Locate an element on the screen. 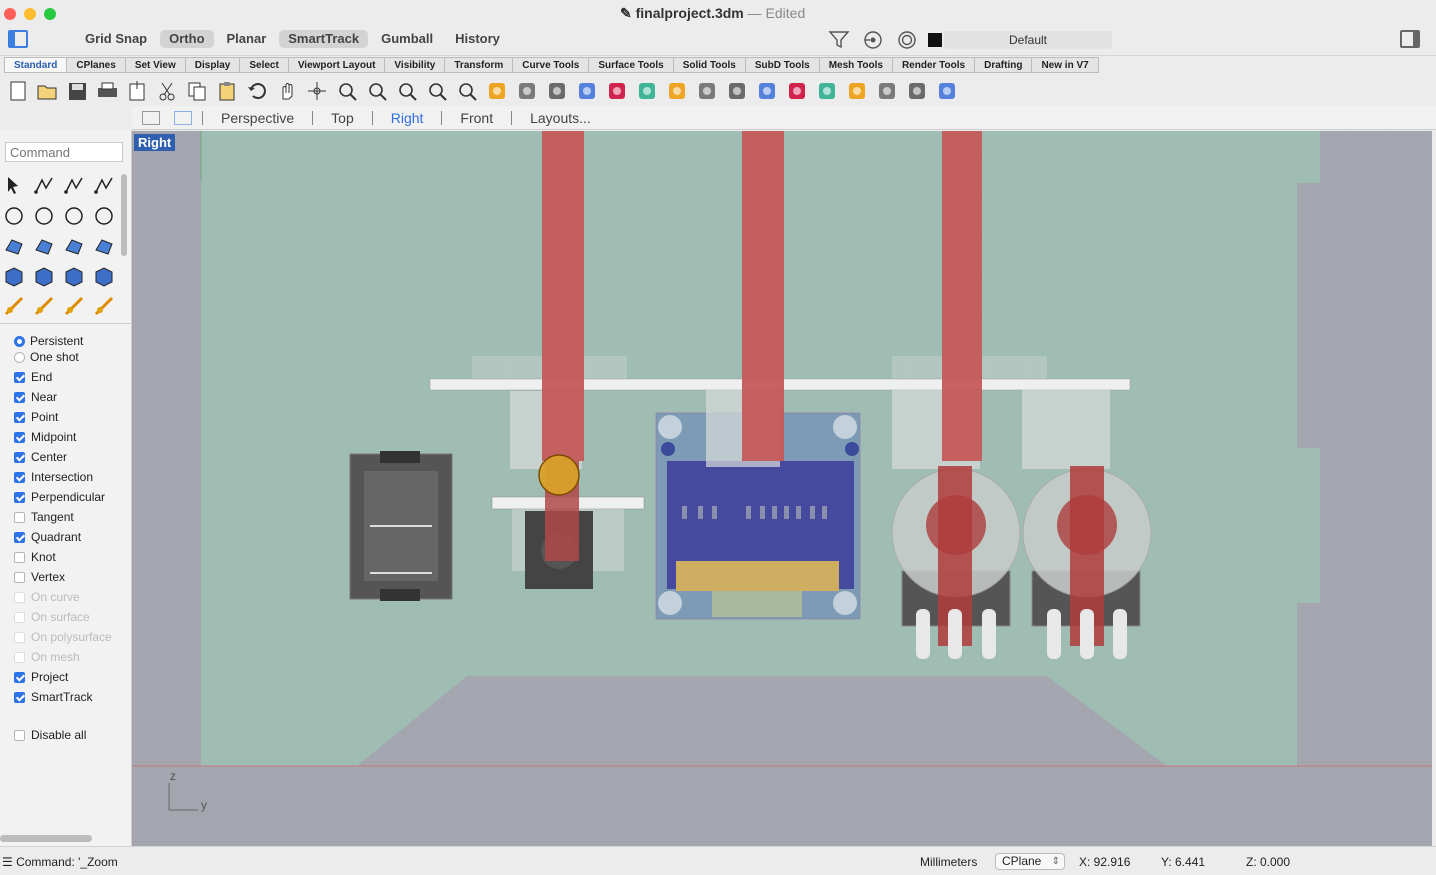 The image size is (1436, 875). arc-icon is located at coordinates (74, 216).